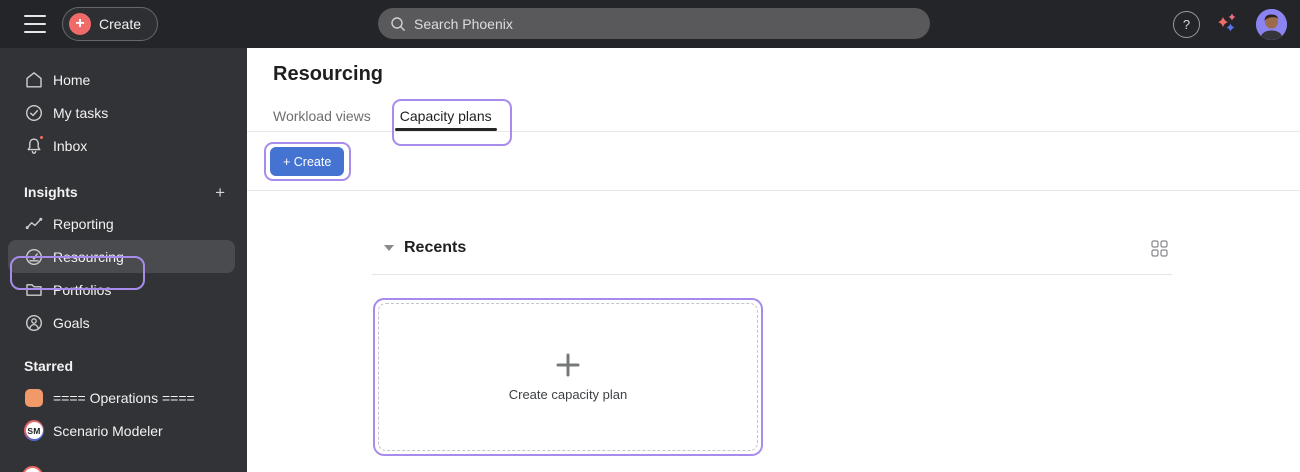 The height and width of the screenshot is (472, 1300). Describe the element at coordinates (398, 23) in the screenshot. I see `search-icon` at that location.